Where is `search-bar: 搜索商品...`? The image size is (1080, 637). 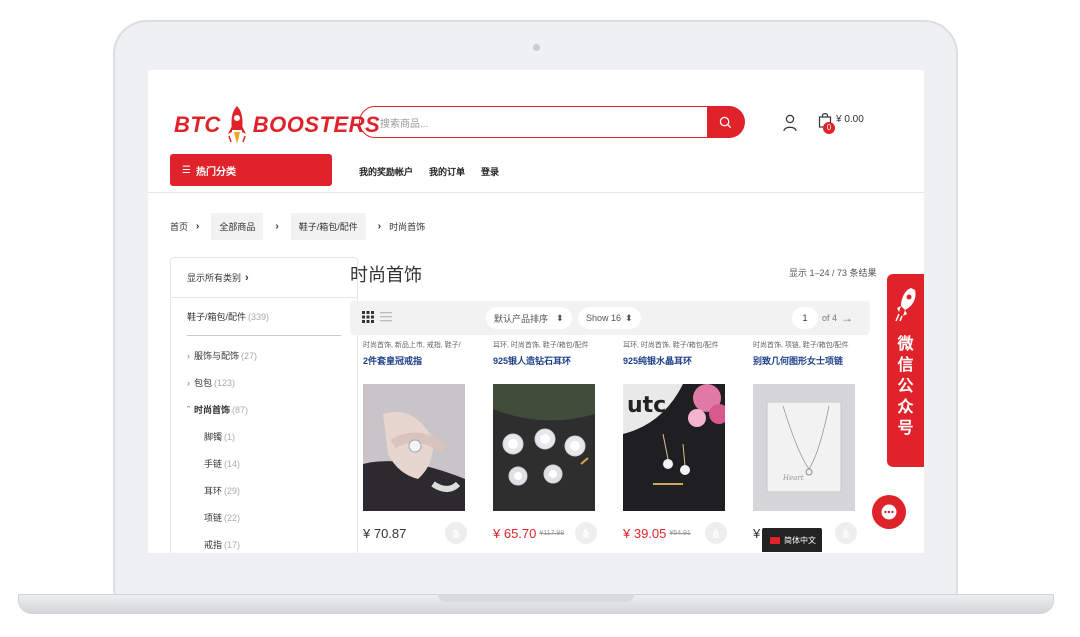
search-bar: 搜索商品... is located at coordinates (552, 122).